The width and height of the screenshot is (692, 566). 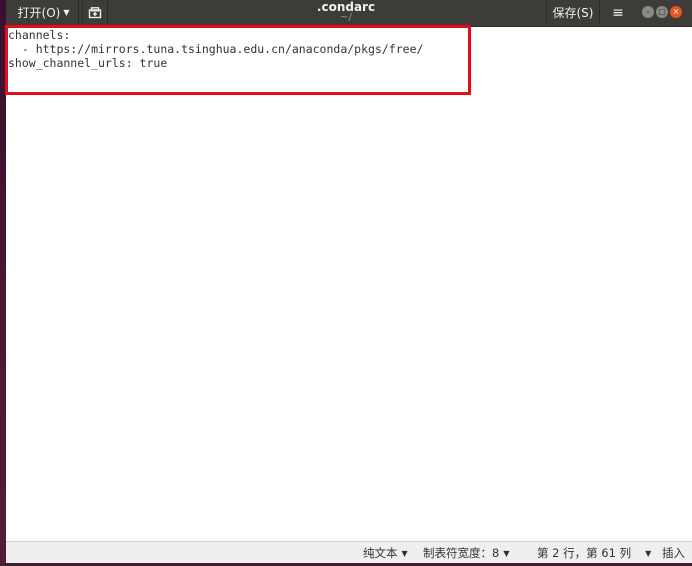 What do you see at coordinates (238, 60) in the screenshot?
I see `highlight-annotation-box` at bounding box center [238, 60].